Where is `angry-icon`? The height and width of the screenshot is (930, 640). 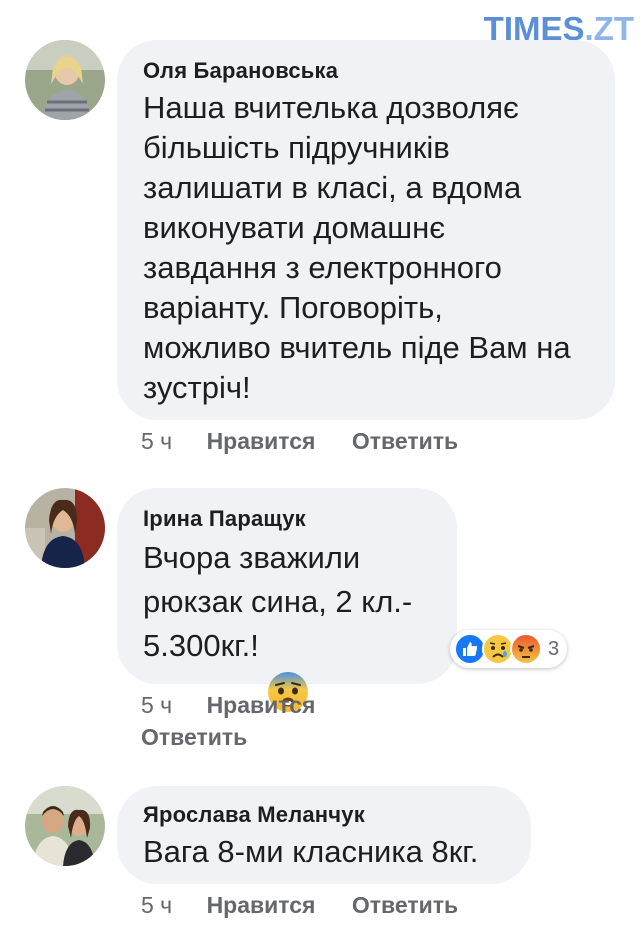
angry-icon is located at coordinates (526, 649).